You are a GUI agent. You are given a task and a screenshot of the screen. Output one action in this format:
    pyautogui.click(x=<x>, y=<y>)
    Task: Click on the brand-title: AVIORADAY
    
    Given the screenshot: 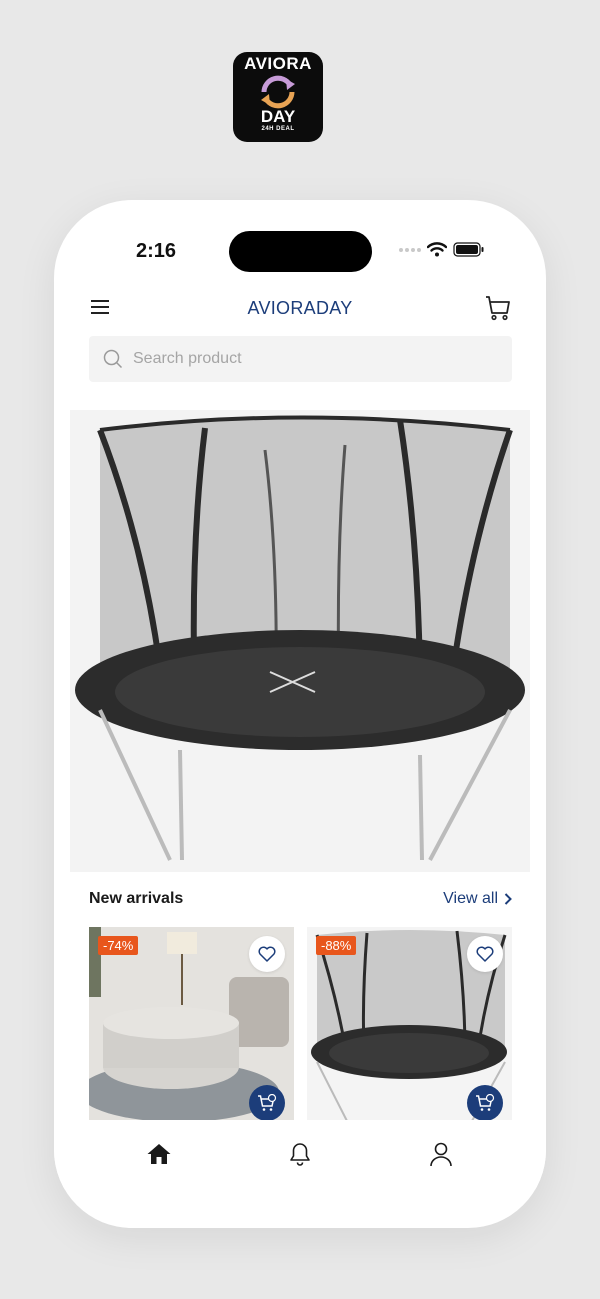 What is the action you would take?
    pyautogui.click(x=300, y=308)
    